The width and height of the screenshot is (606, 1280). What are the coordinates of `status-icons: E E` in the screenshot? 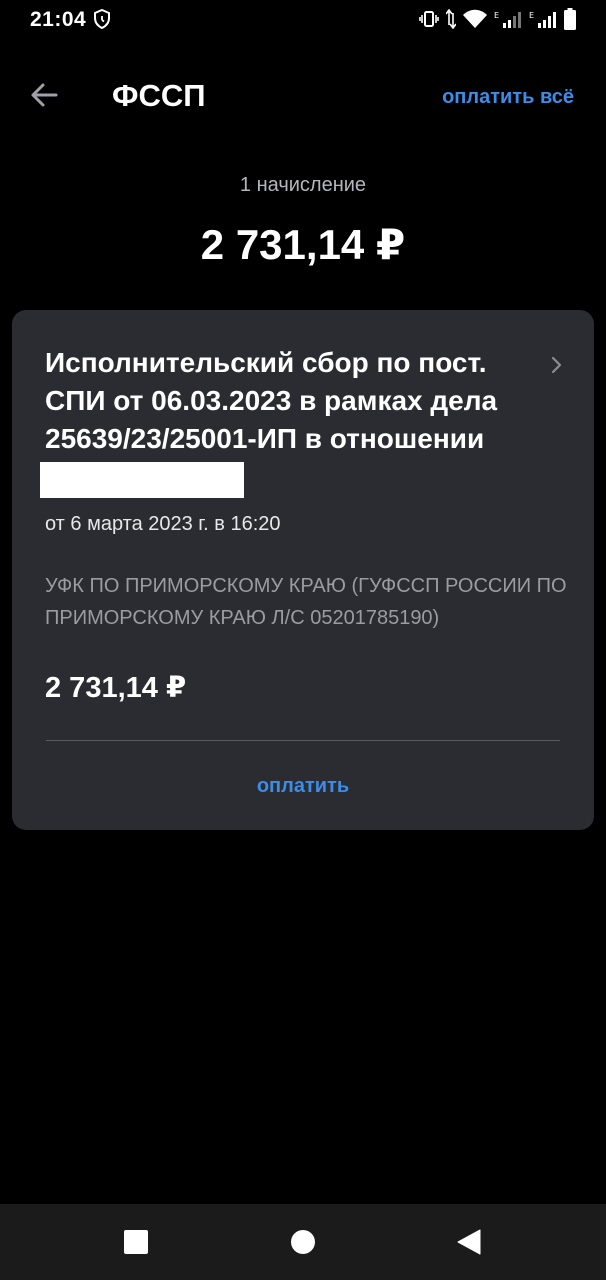 It's located at (497, 19).